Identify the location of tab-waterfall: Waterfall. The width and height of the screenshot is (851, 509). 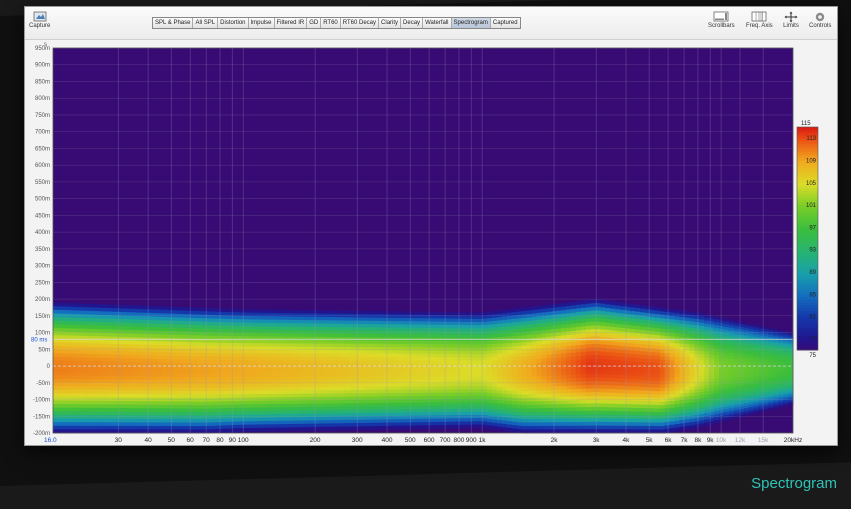
(437, 23).